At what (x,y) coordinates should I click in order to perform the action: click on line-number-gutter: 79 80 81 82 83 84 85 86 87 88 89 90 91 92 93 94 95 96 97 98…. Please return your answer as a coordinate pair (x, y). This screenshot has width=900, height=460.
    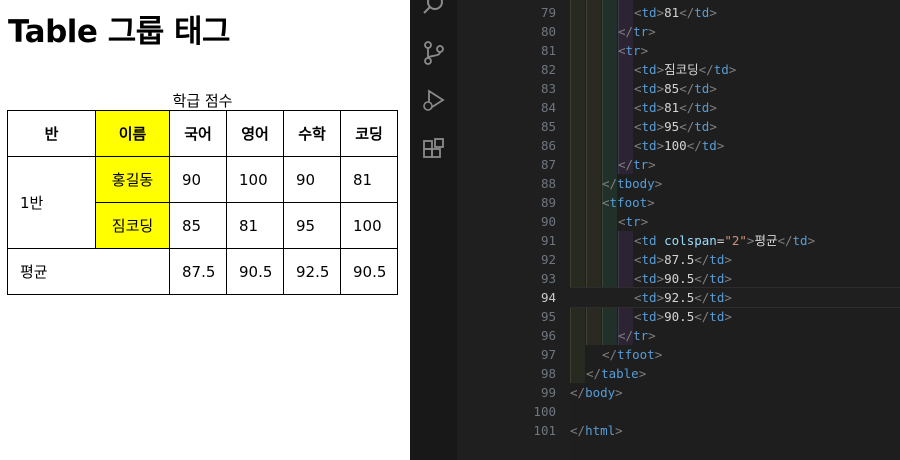
    Looking at the image, I should click on (513, 230).